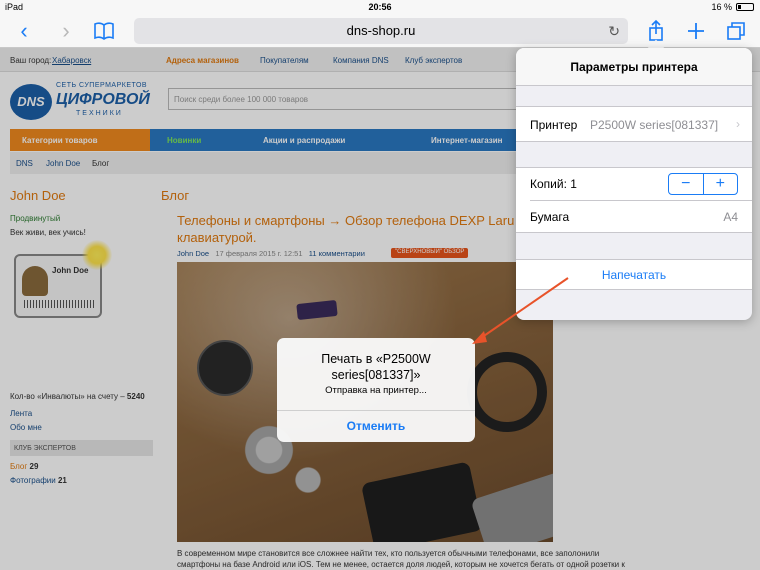 This screenshot has width=760, height=570. I want to click on row-divider, so click(641, 200).